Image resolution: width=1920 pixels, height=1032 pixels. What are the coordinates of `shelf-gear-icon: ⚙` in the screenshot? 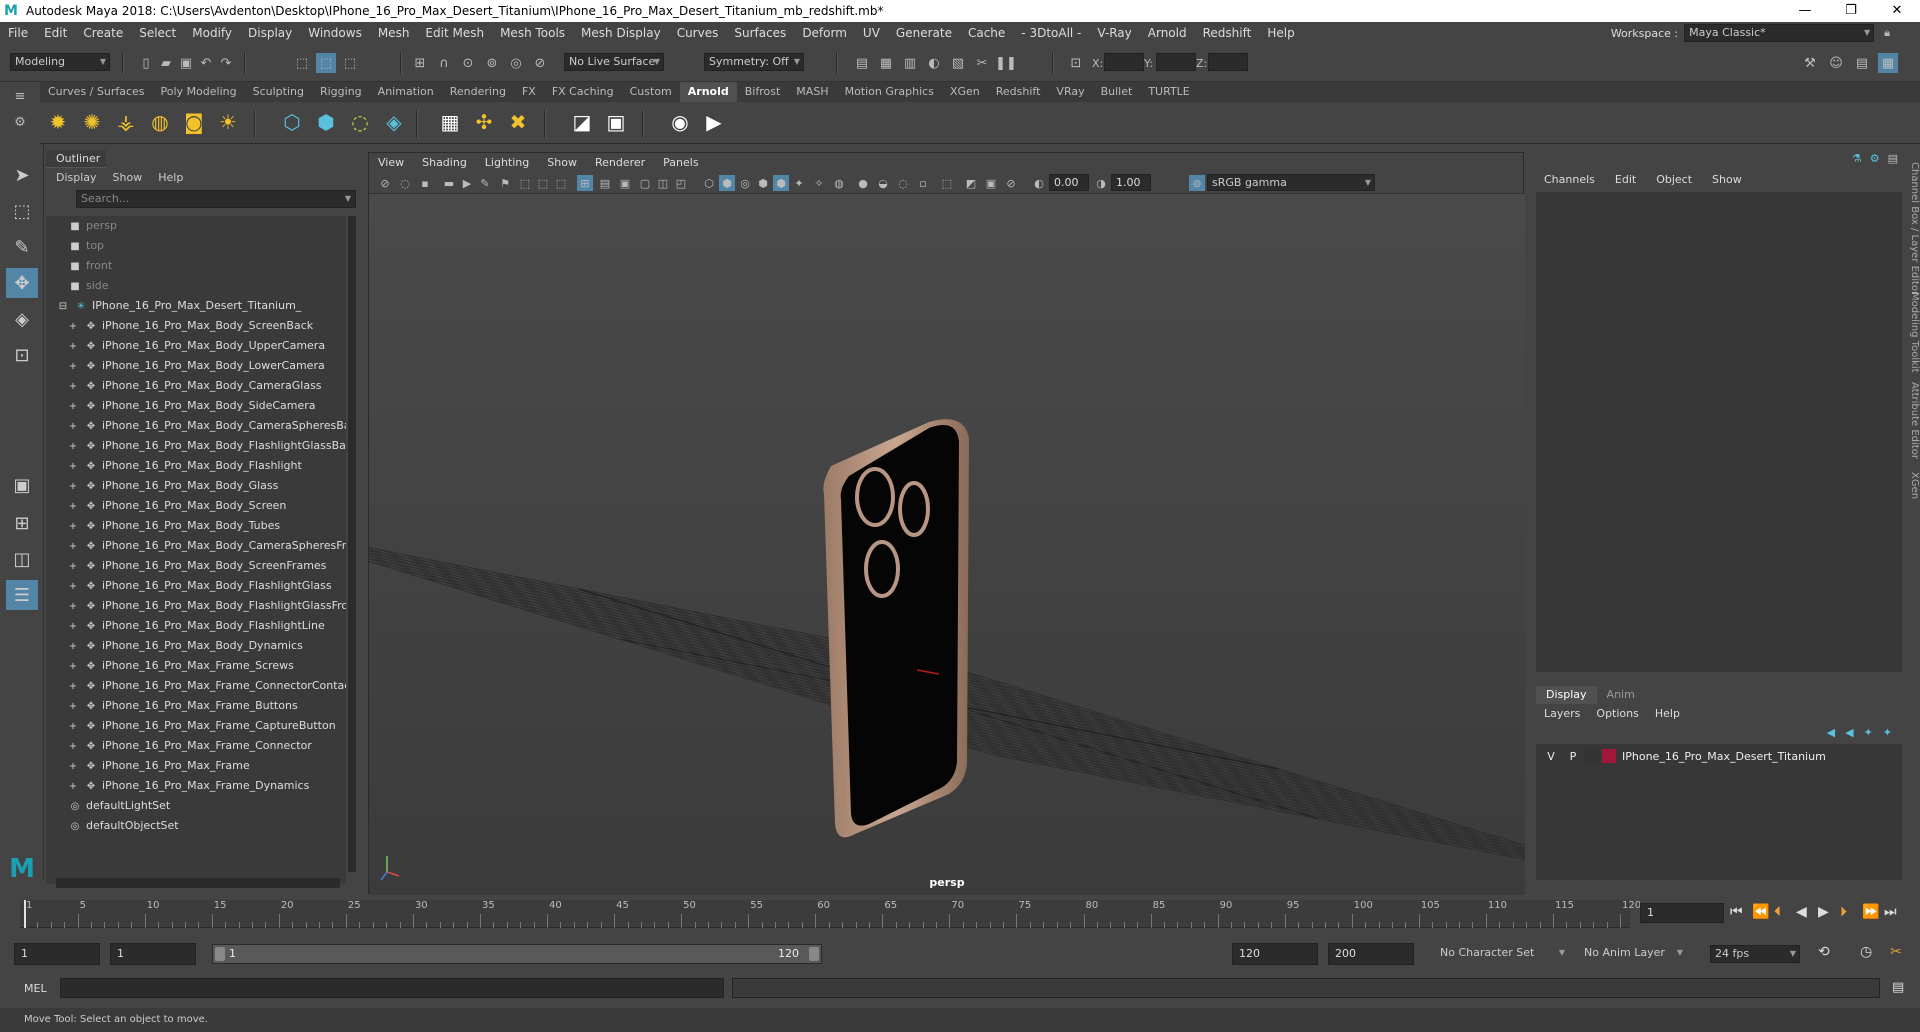 It's located at (20, 122).